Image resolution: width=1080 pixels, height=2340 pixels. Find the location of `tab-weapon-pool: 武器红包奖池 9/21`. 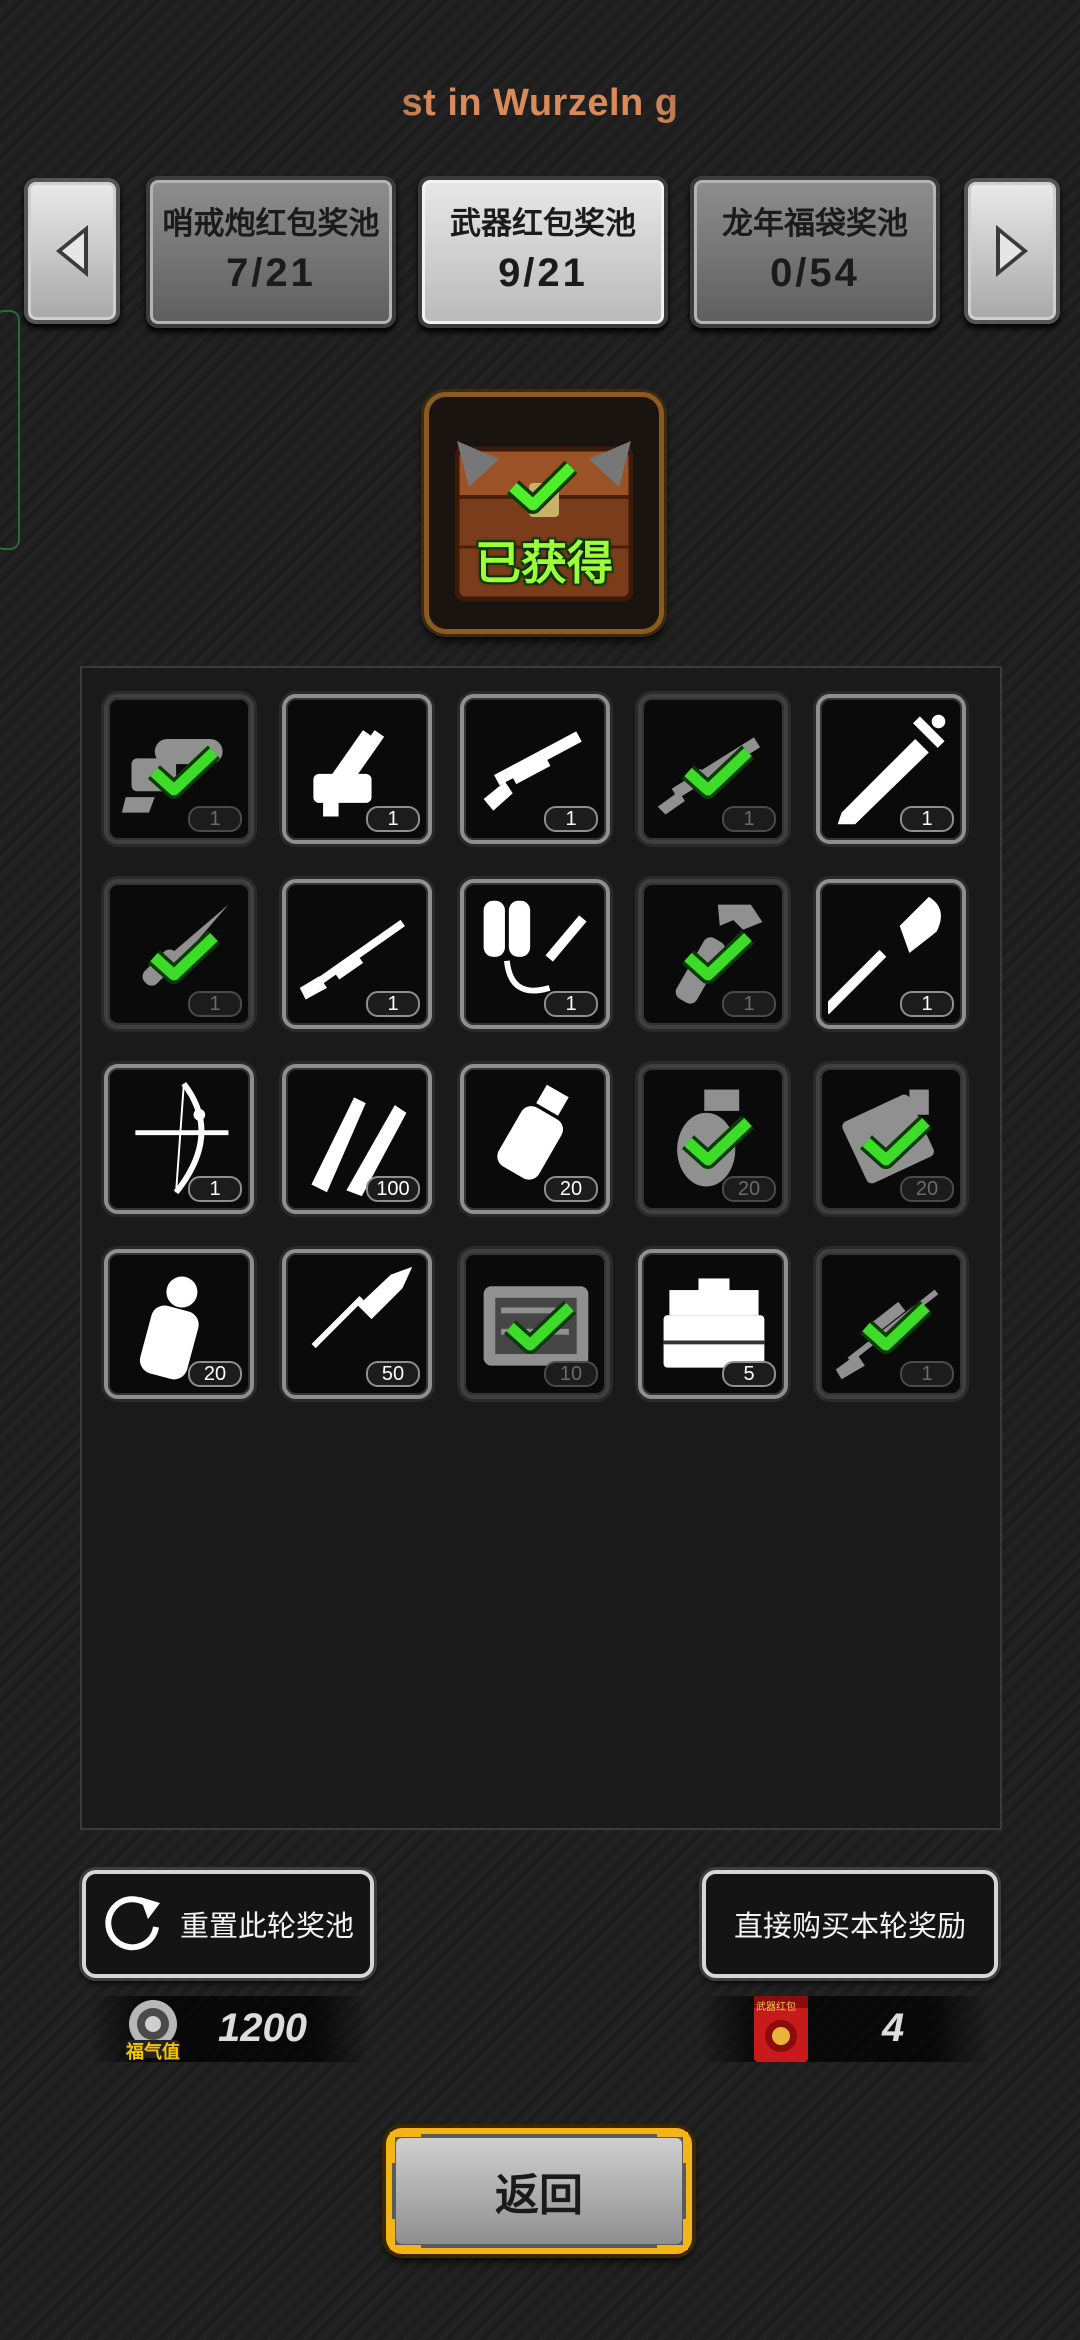

tab-weapon-pool: 武器红包奖池 9/21 is located at coordinates (543, 252).